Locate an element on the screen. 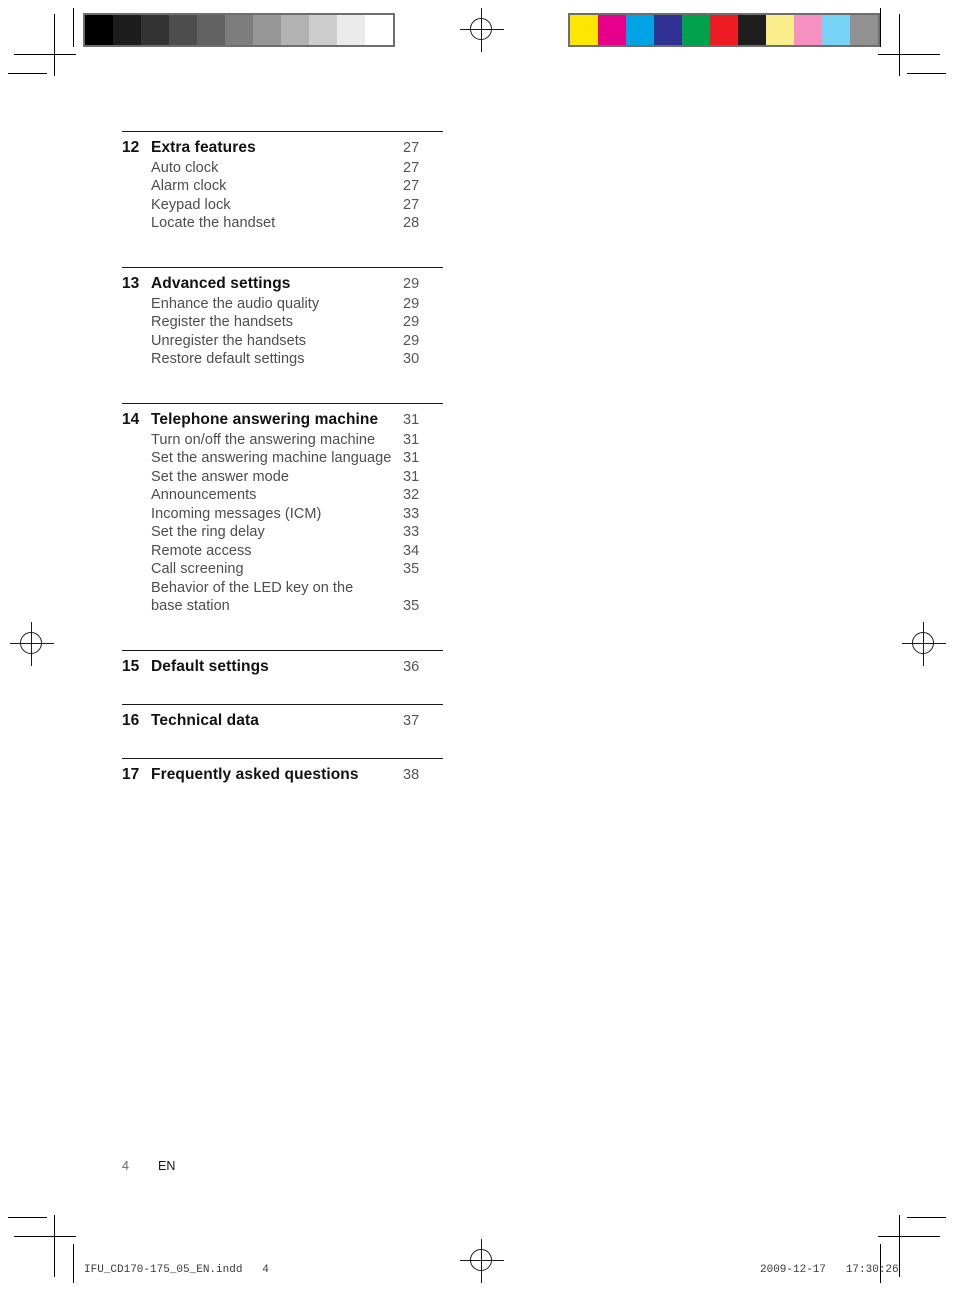  toc-entry: Remote access 34 is located at coordinates (282, 551).